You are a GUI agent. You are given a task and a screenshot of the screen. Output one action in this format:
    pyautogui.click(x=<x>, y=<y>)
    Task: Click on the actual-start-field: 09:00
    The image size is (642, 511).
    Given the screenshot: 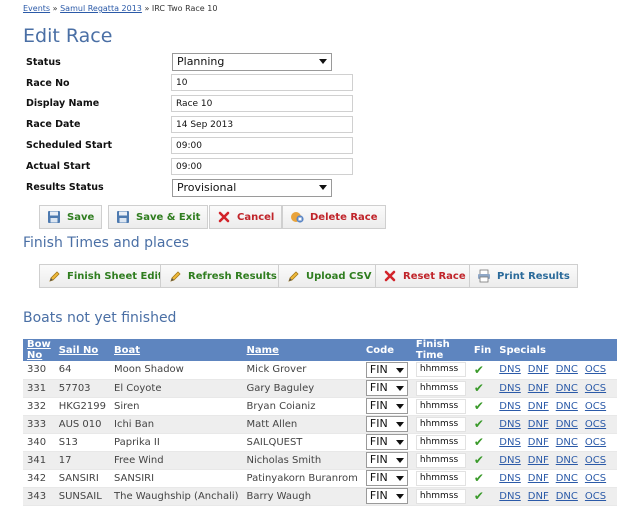 What is the action you would take?
    pyautogui.click(x=262, y=166)
    